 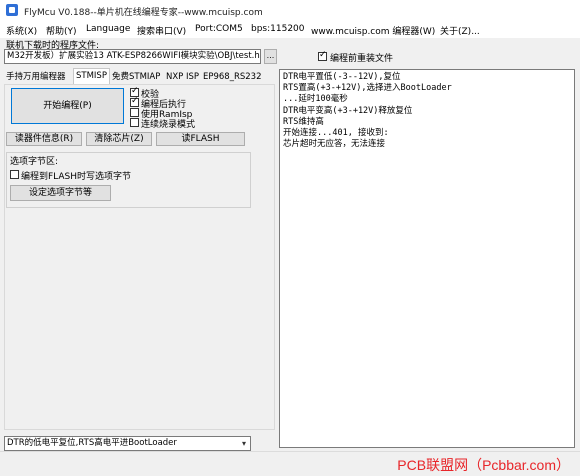 What do you see at coordinates (76, 177) in the screenshot?
I see `write-option-checkbox-label: 编程到FLASH时写选项字节` at bounding box center [76, 177].